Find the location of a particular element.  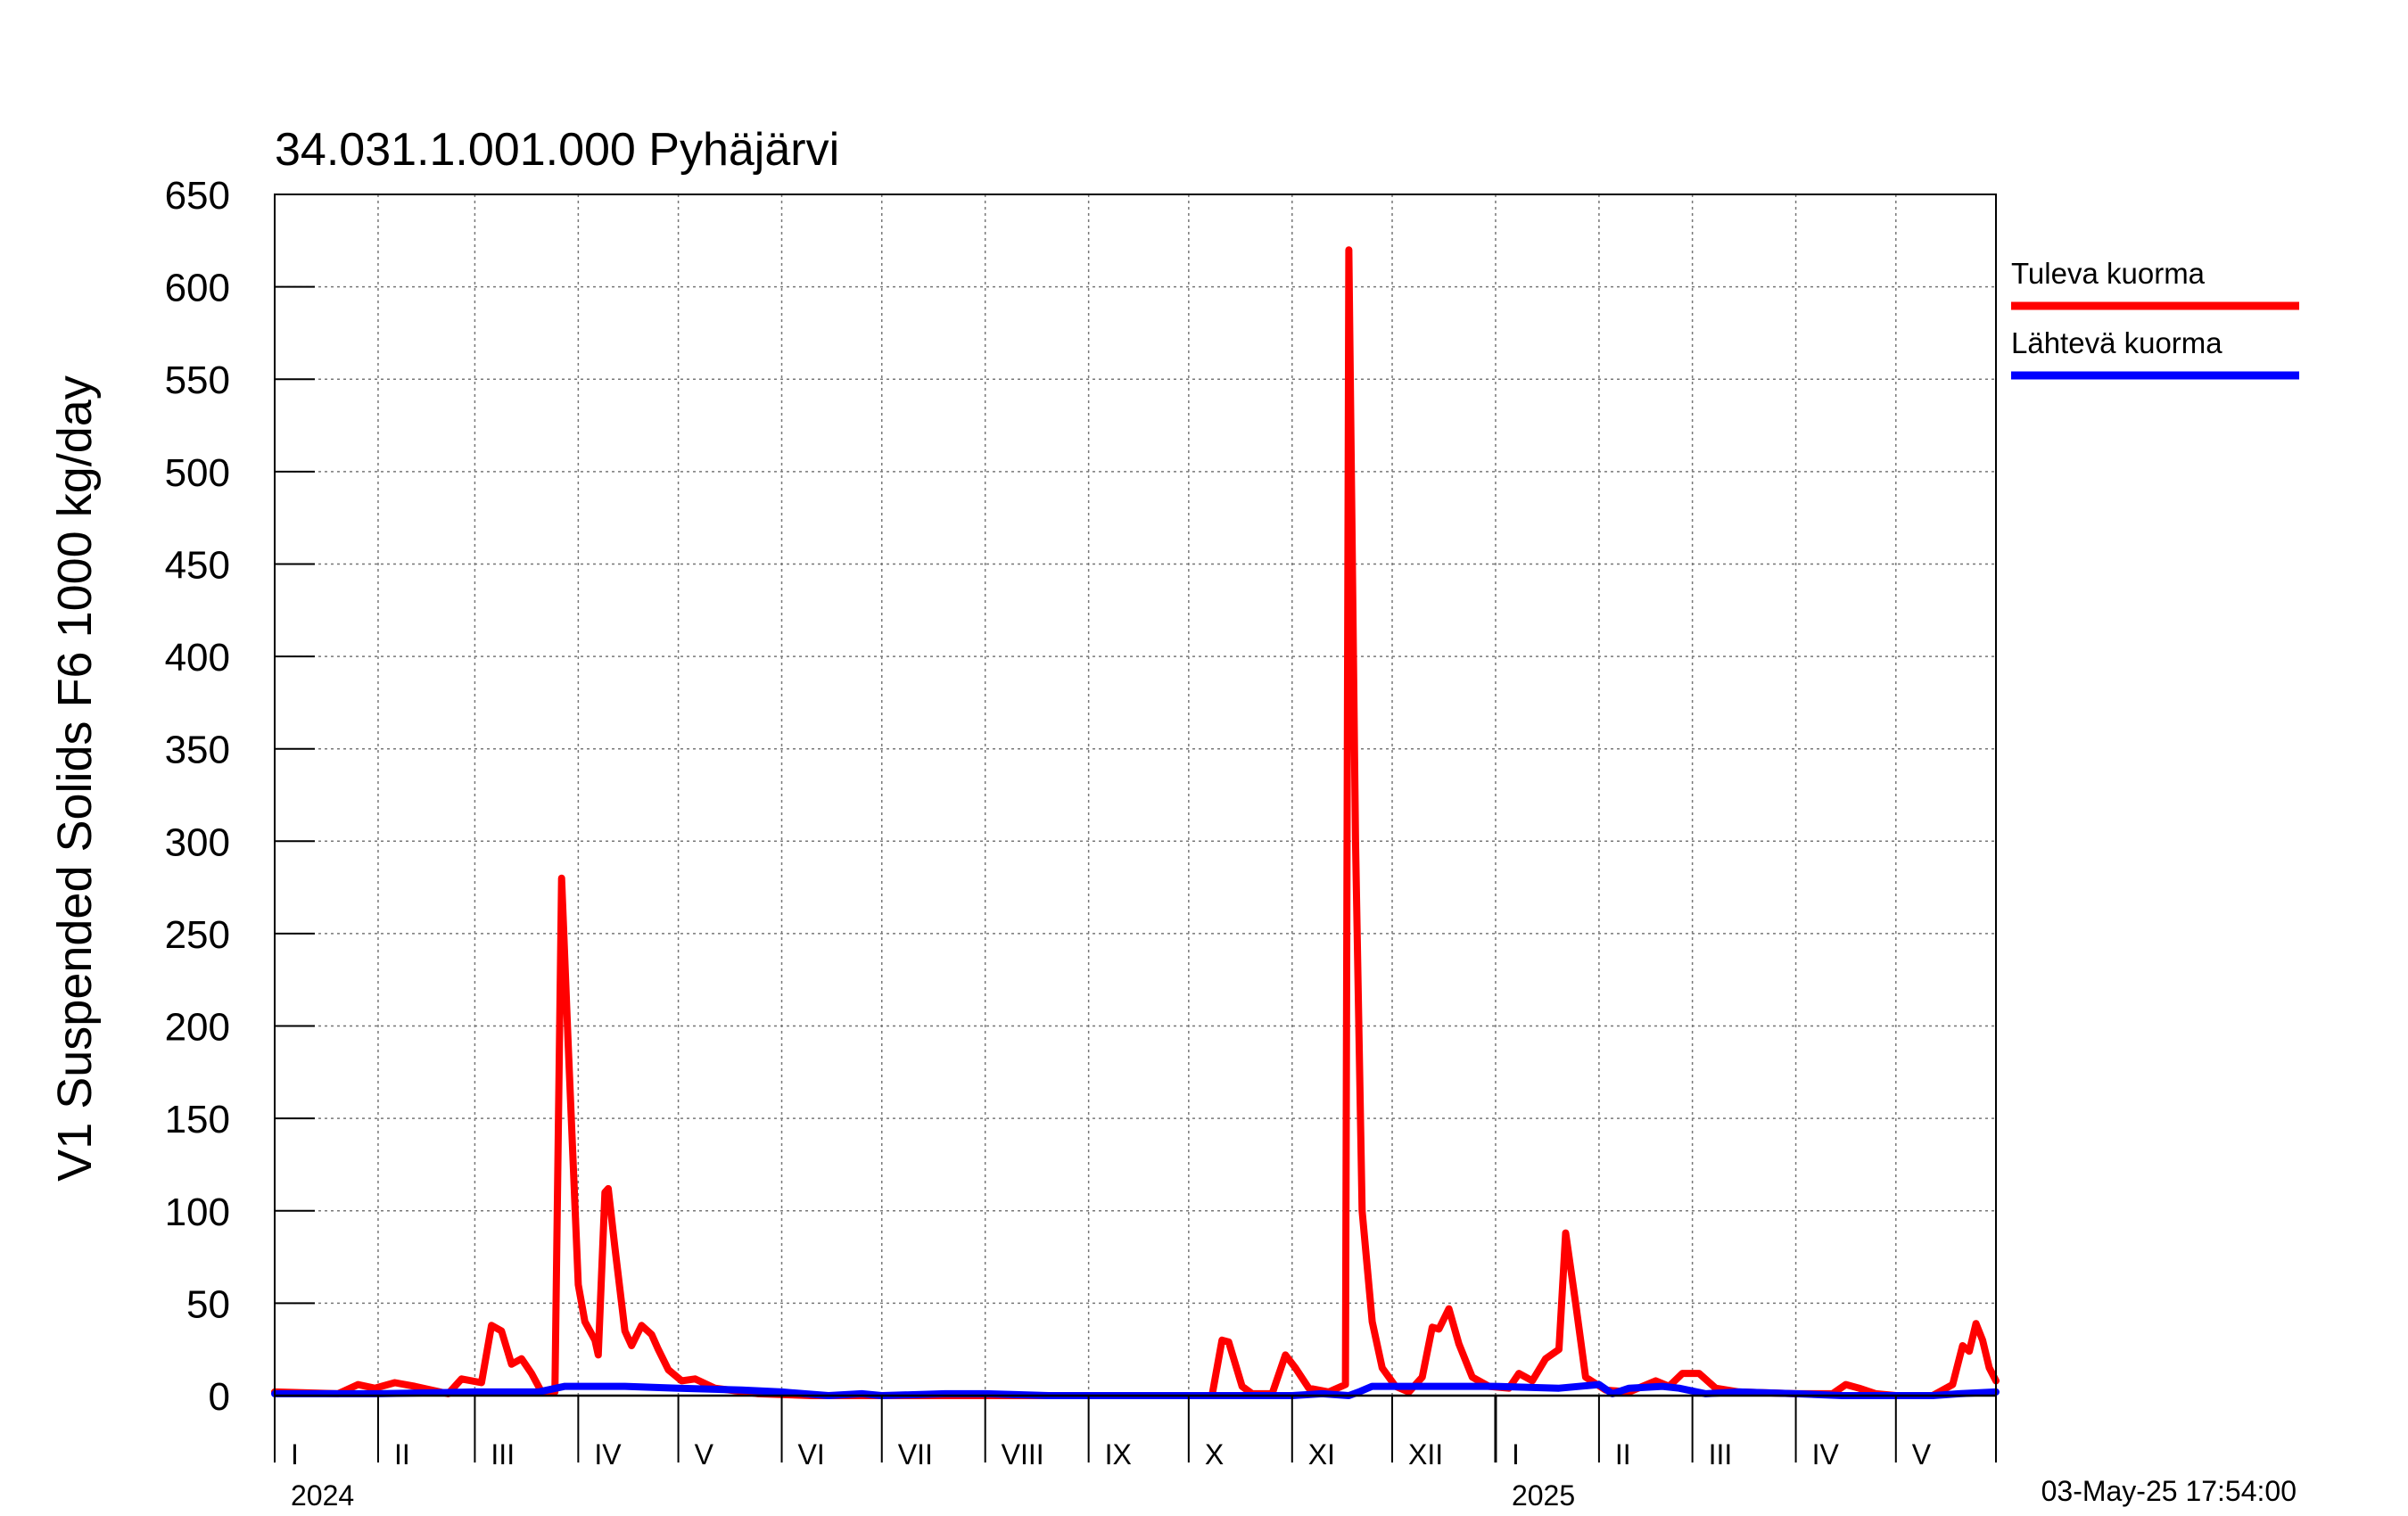

month-label: XII is located at coordinates (1425, 1454).